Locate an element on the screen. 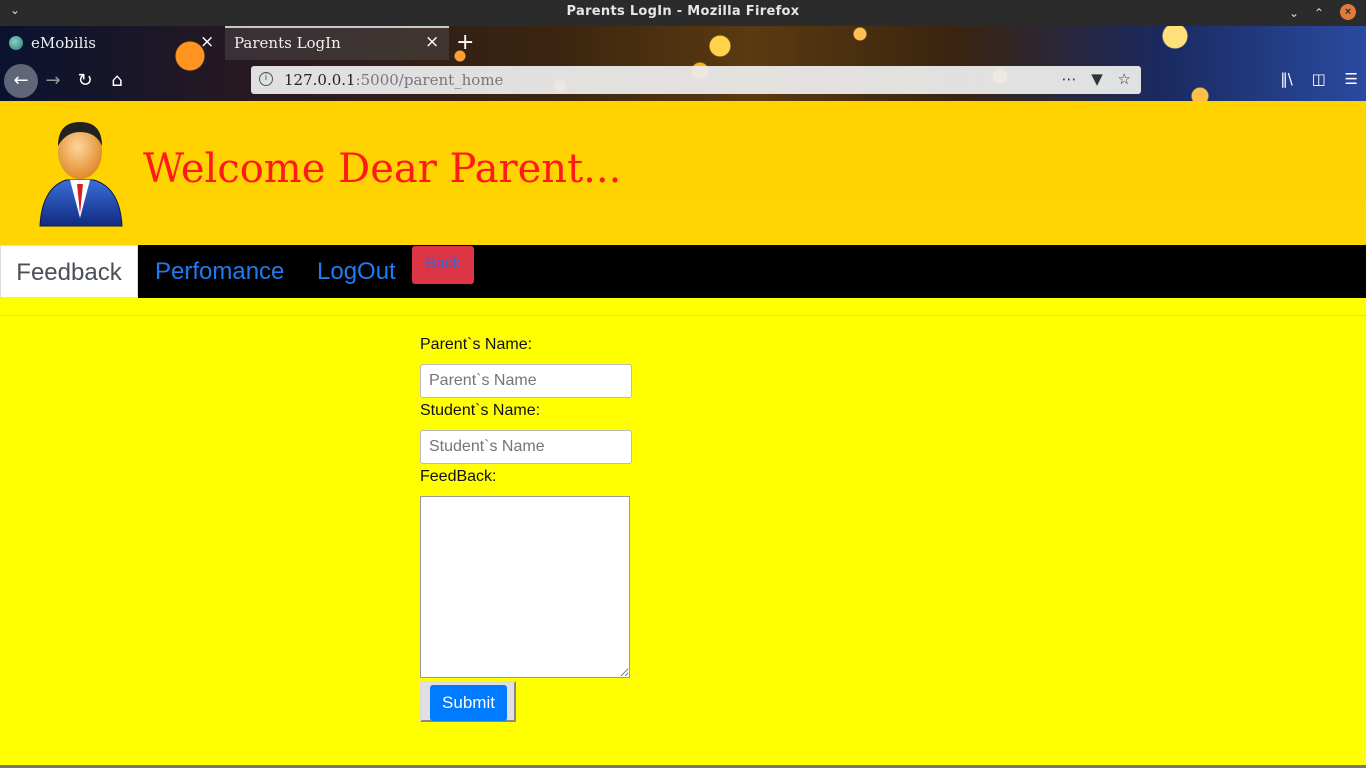 The height and width of the screenshot is (768, 1366). url-text: 127.0.0.1:5000/parent_home is located at coordinates (393, 80).